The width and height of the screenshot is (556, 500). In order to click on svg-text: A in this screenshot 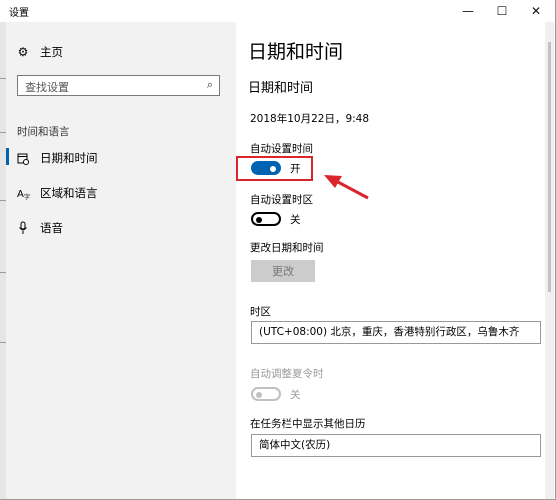, I will do `click(20, 194)`.